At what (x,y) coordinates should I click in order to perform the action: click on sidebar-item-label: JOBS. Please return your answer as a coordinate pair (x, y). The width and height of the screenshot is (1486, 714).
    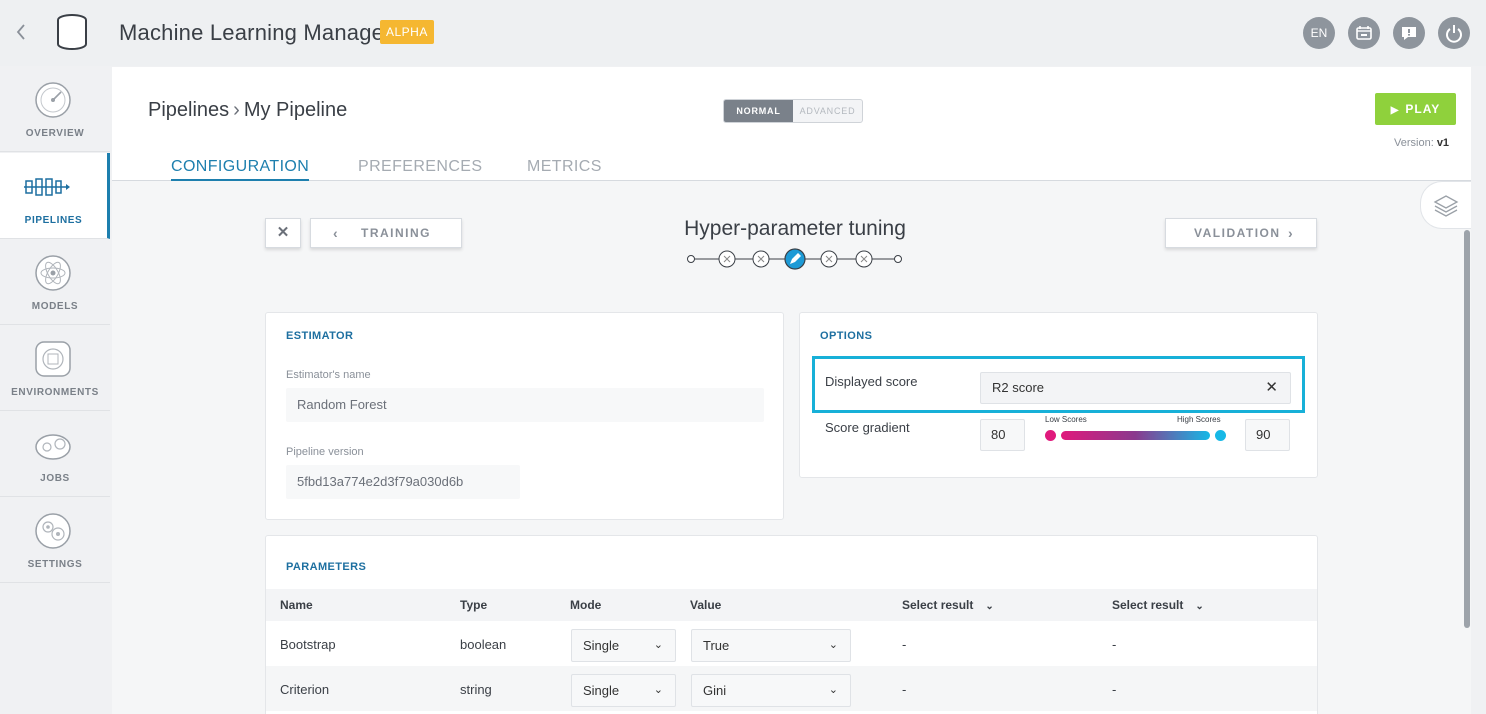
    Looking at the image, I should click on (55, 478).